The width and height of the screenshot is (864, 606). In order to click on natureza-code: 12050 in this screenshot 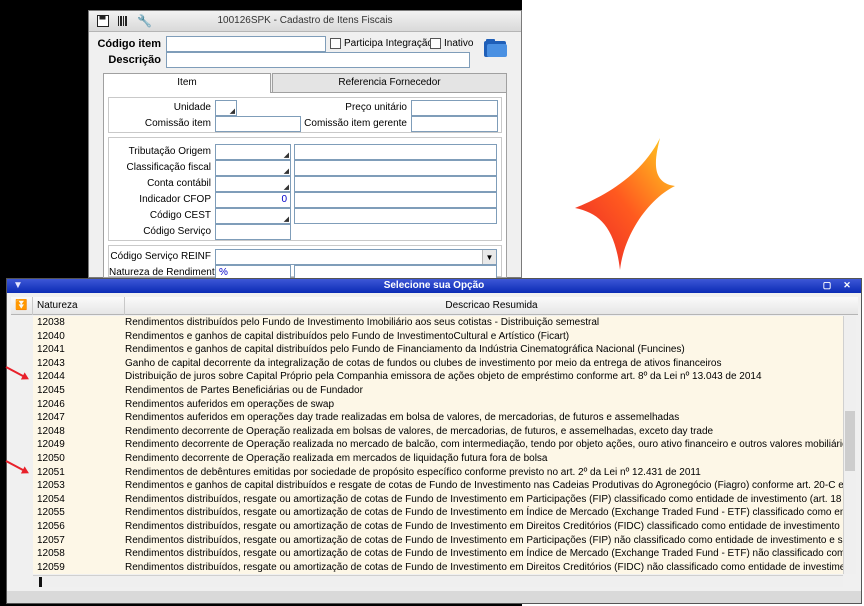, I will do `click(51, 458)`.